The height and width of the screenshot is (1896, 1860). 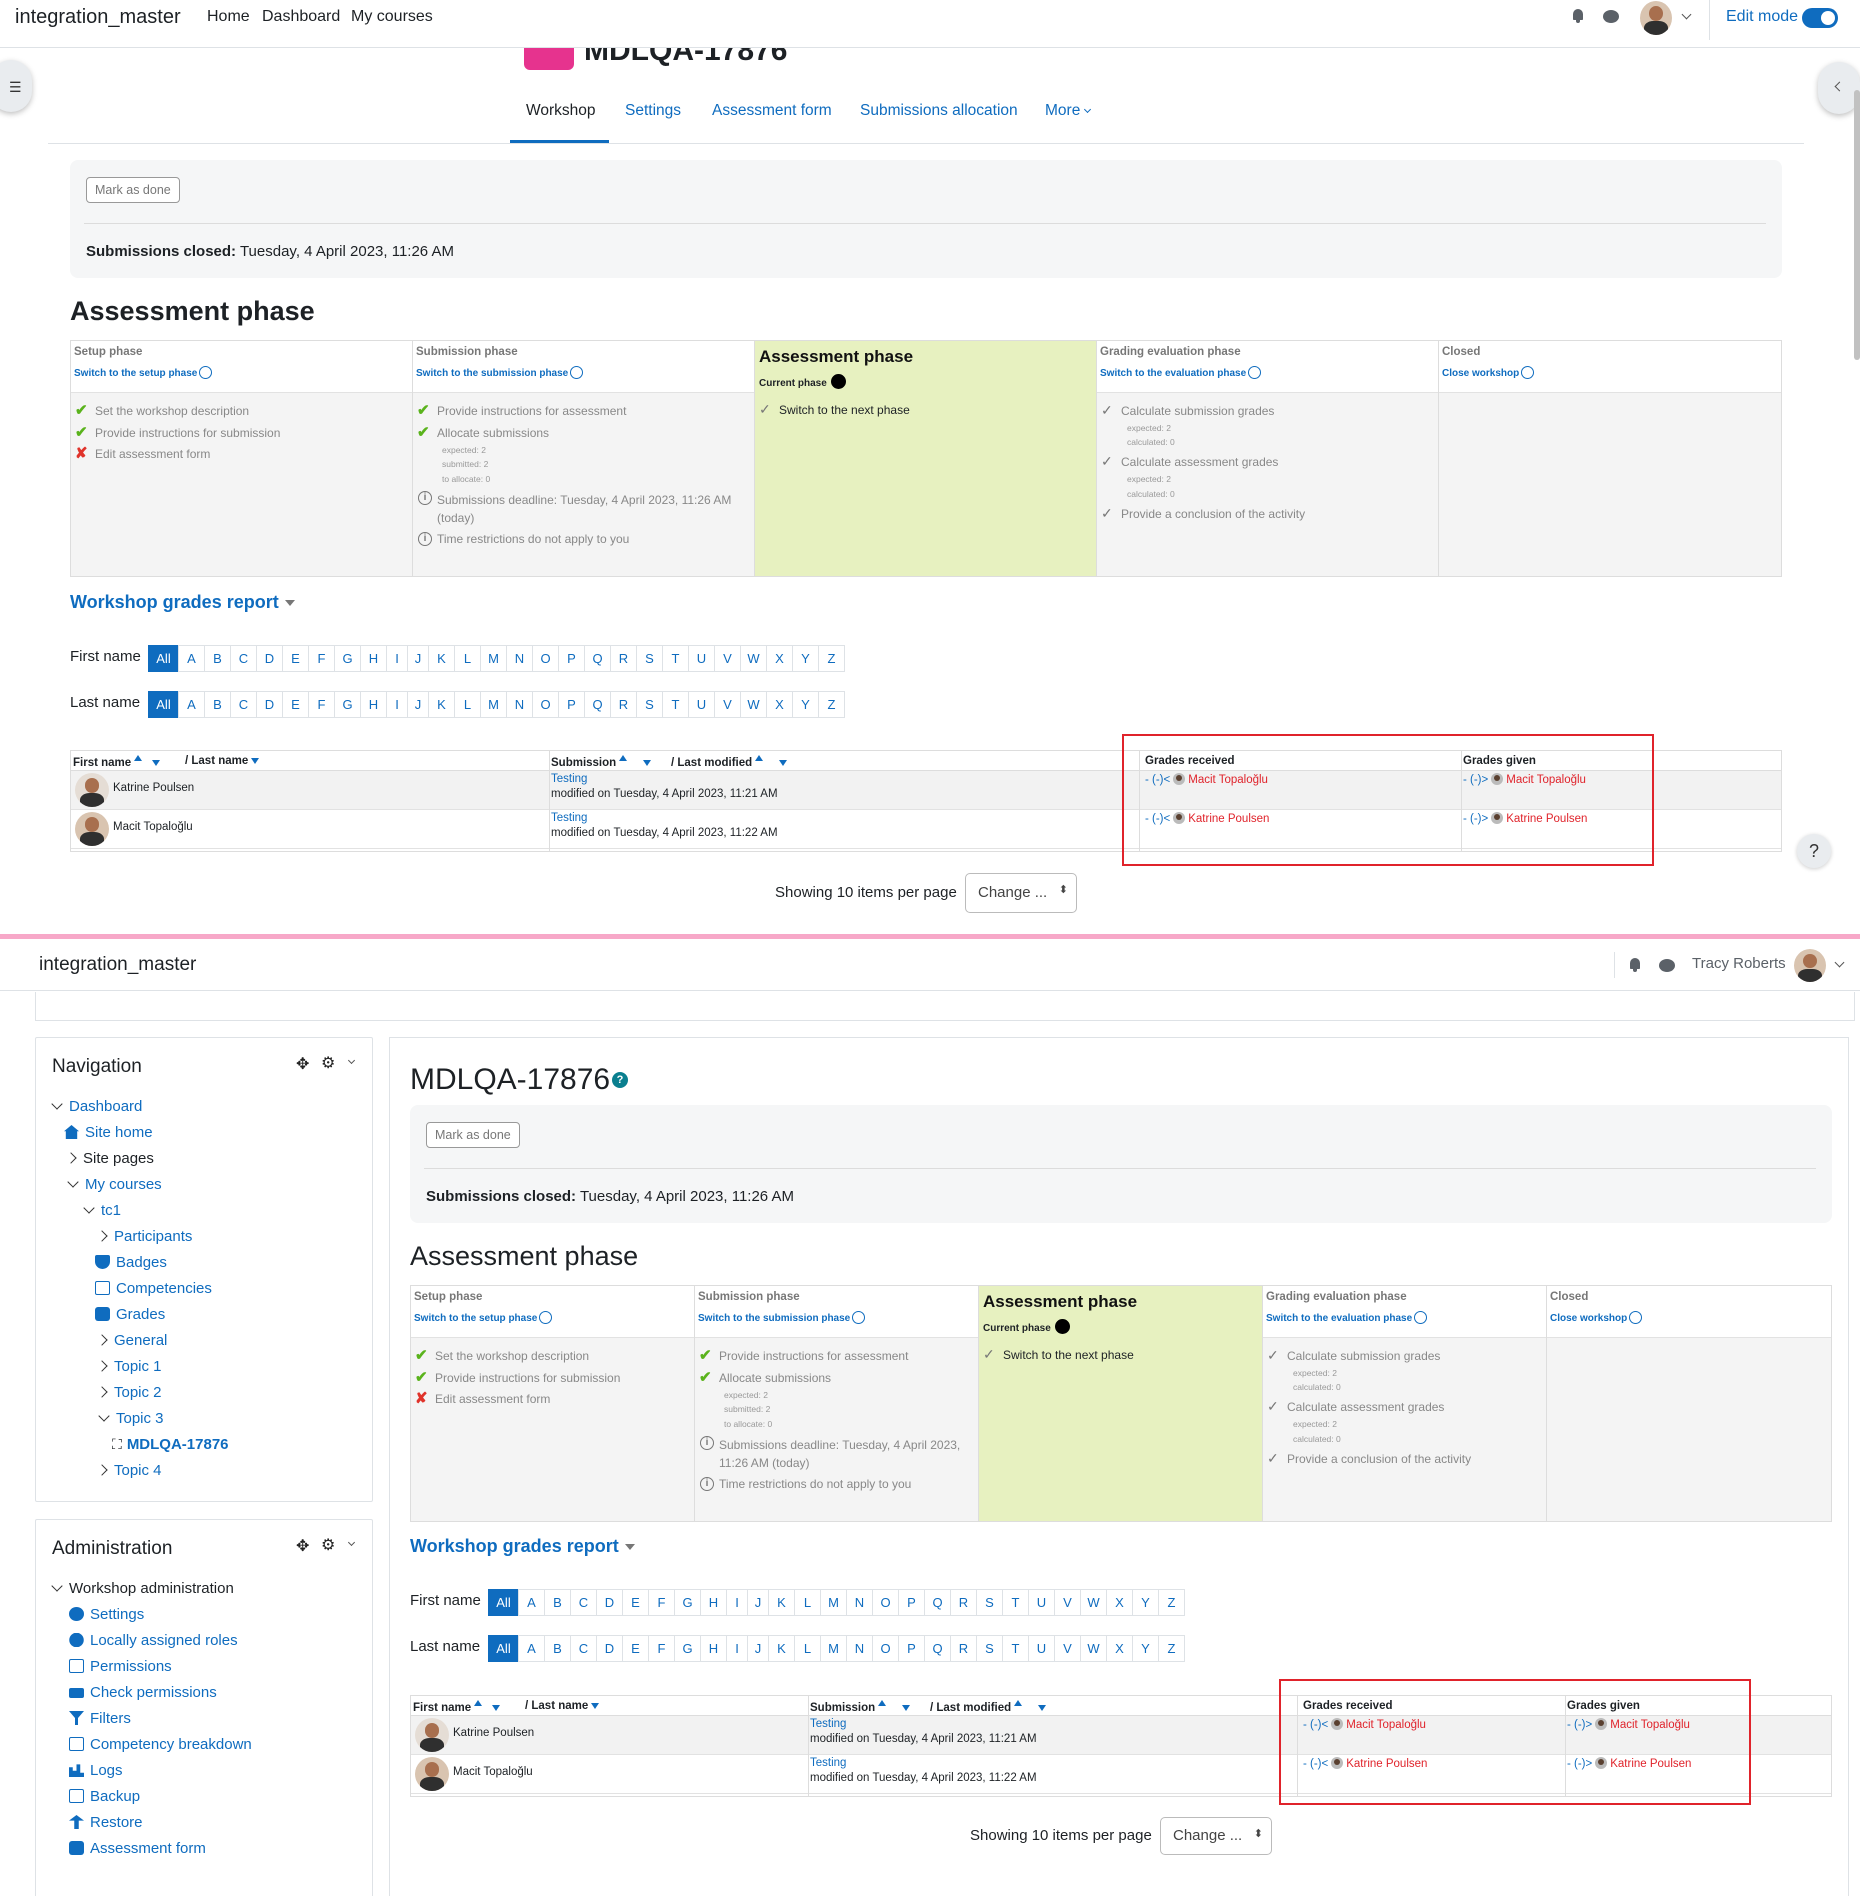 What do you see at coordinates (106, 1822) in the screenshot?
I see `admin-restore: Restore` at bounding box center [106, 1822].